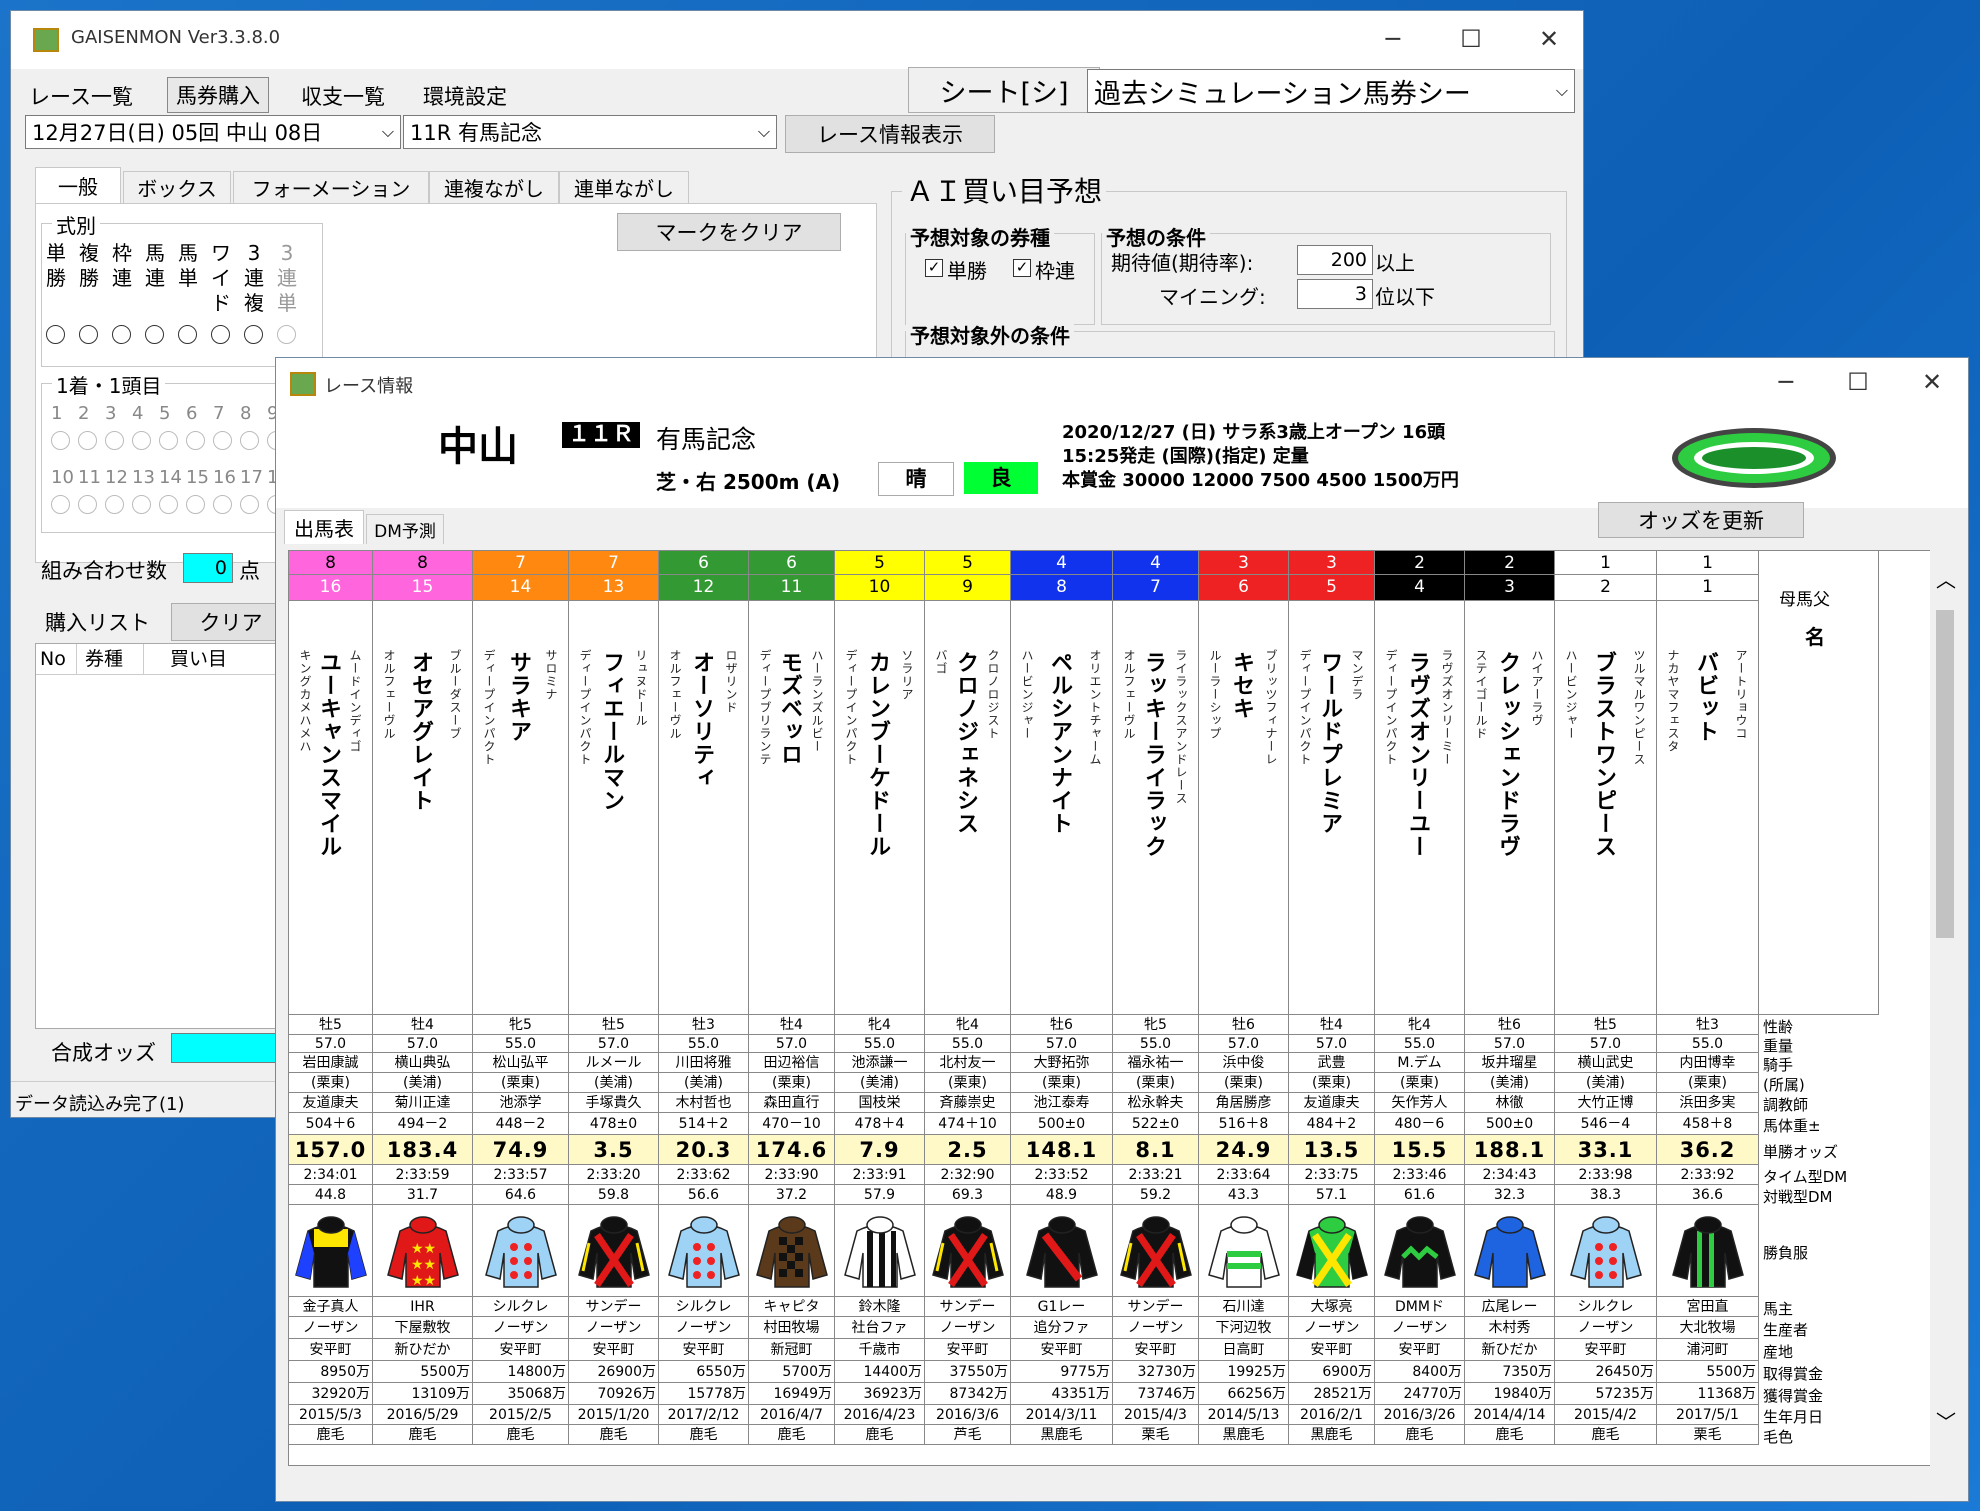  What do you see at coordinates (980, 236) in the screenshot?
I see `ai-target-title: 予想対象の券種` at bounding box center [980, 236].